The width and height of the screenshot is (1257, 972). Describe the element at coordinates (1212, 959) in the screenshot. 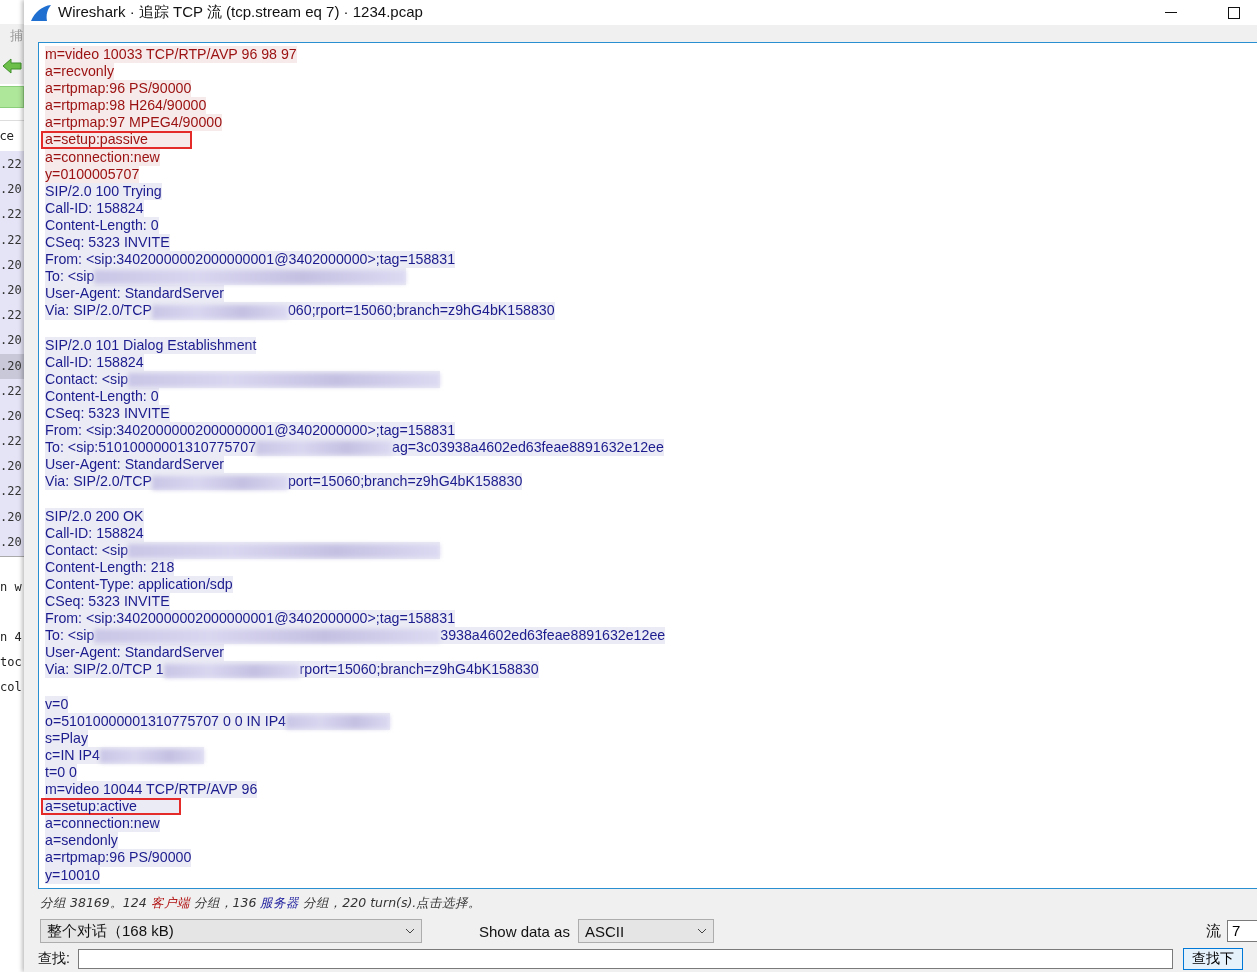

I see `find-next-button: 查找下` at that location.